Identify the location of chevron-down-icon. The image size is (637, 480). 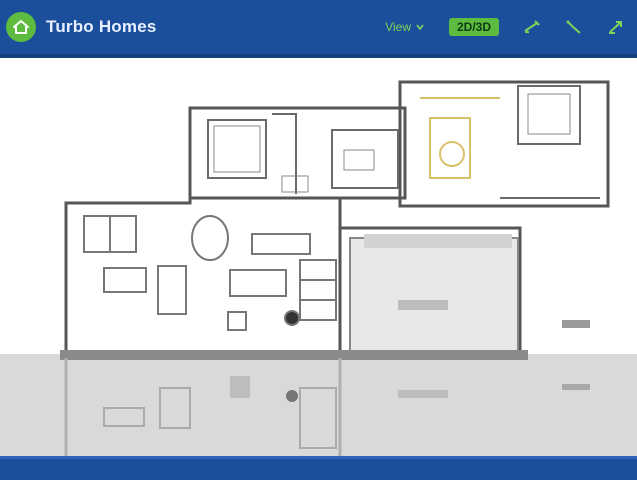
(420, 27).